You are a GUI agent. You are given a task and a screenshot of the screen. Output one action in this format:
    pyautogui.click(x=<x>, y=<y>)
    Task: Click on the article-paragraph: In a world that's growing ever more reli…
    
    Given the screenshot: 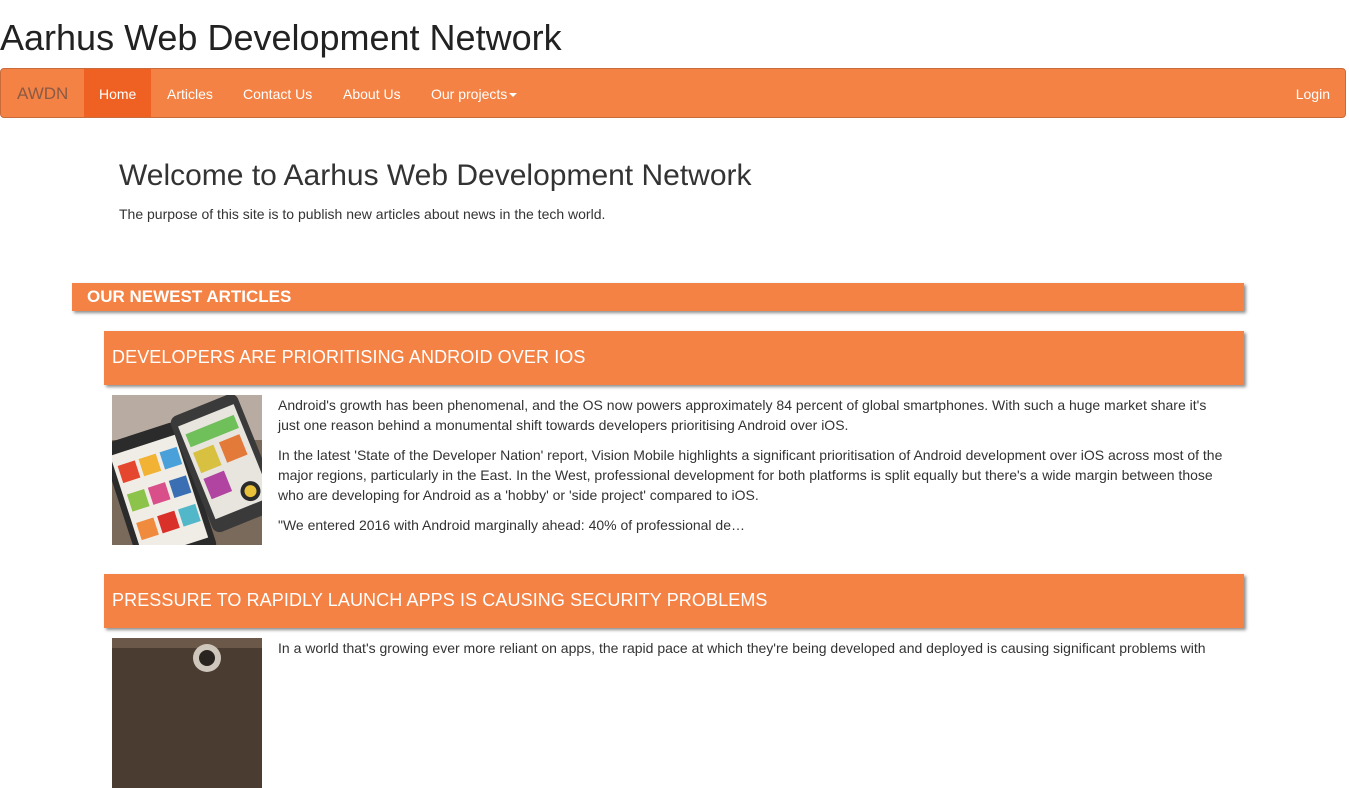 What is the action you would take?
    pyautogui.click(x=742, y=648)
    